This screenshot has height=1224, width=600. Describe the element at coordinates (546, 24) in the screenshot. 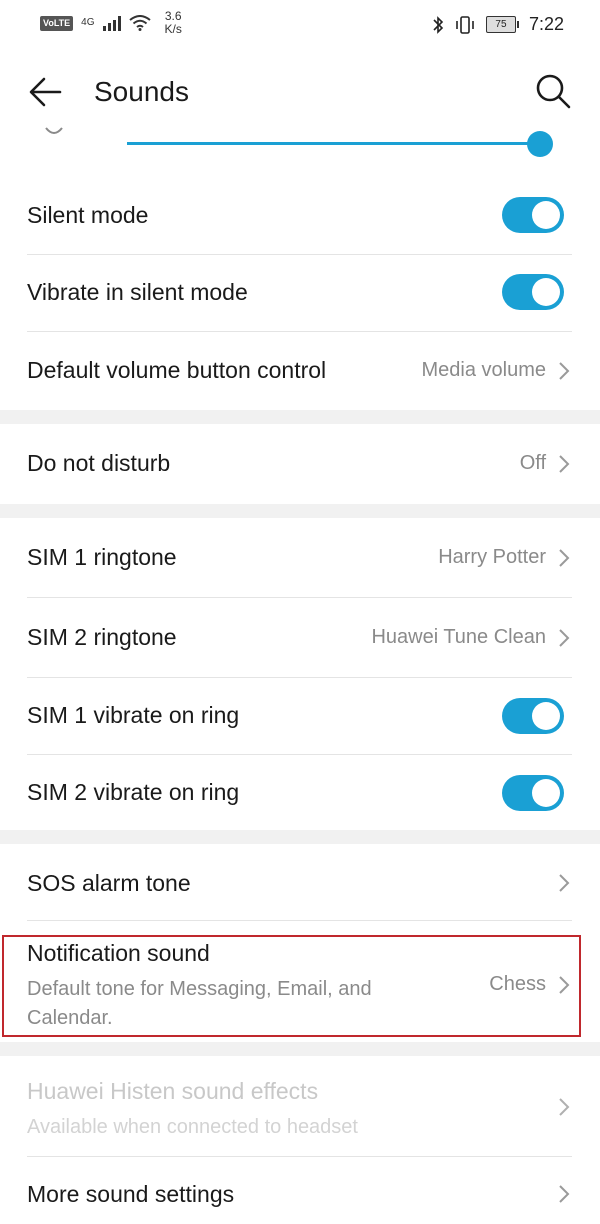

I see `clock: 7:22` at that location.